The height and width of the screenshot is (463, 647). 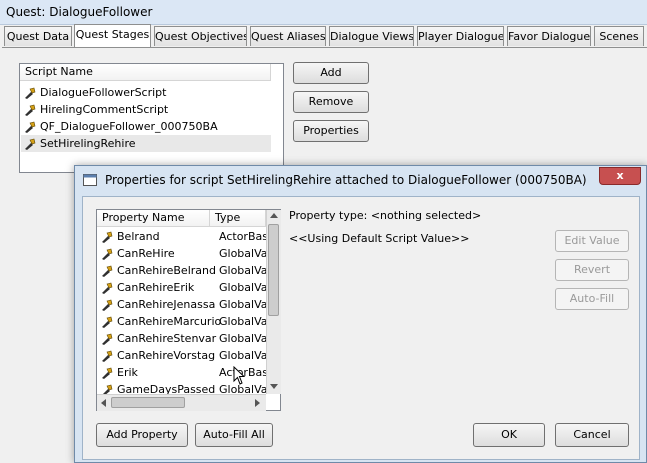 I want to click on property-row: CanRehireBelrand GlobalVari, so click(x=188, y=270).